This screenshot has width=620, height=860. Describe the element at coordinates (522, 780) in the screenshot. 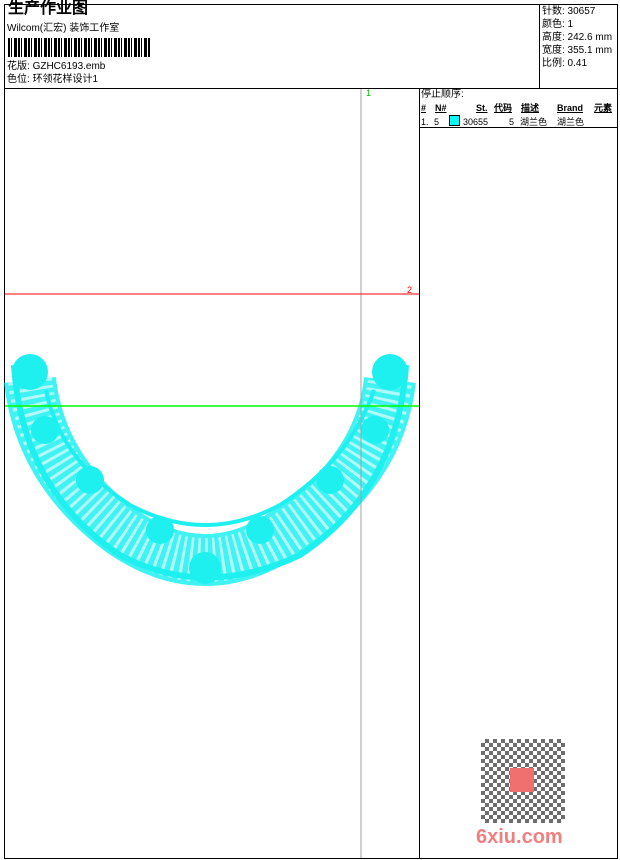

I see `seal-stamp` at that location.